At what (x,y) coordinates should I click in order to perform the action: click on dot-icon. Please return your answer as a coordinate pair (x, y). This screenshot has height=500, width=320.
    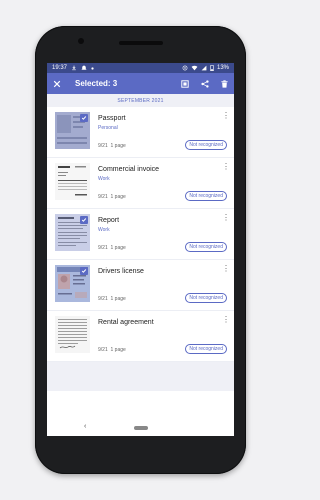
    Looking at the image, I should click on (92, 68).